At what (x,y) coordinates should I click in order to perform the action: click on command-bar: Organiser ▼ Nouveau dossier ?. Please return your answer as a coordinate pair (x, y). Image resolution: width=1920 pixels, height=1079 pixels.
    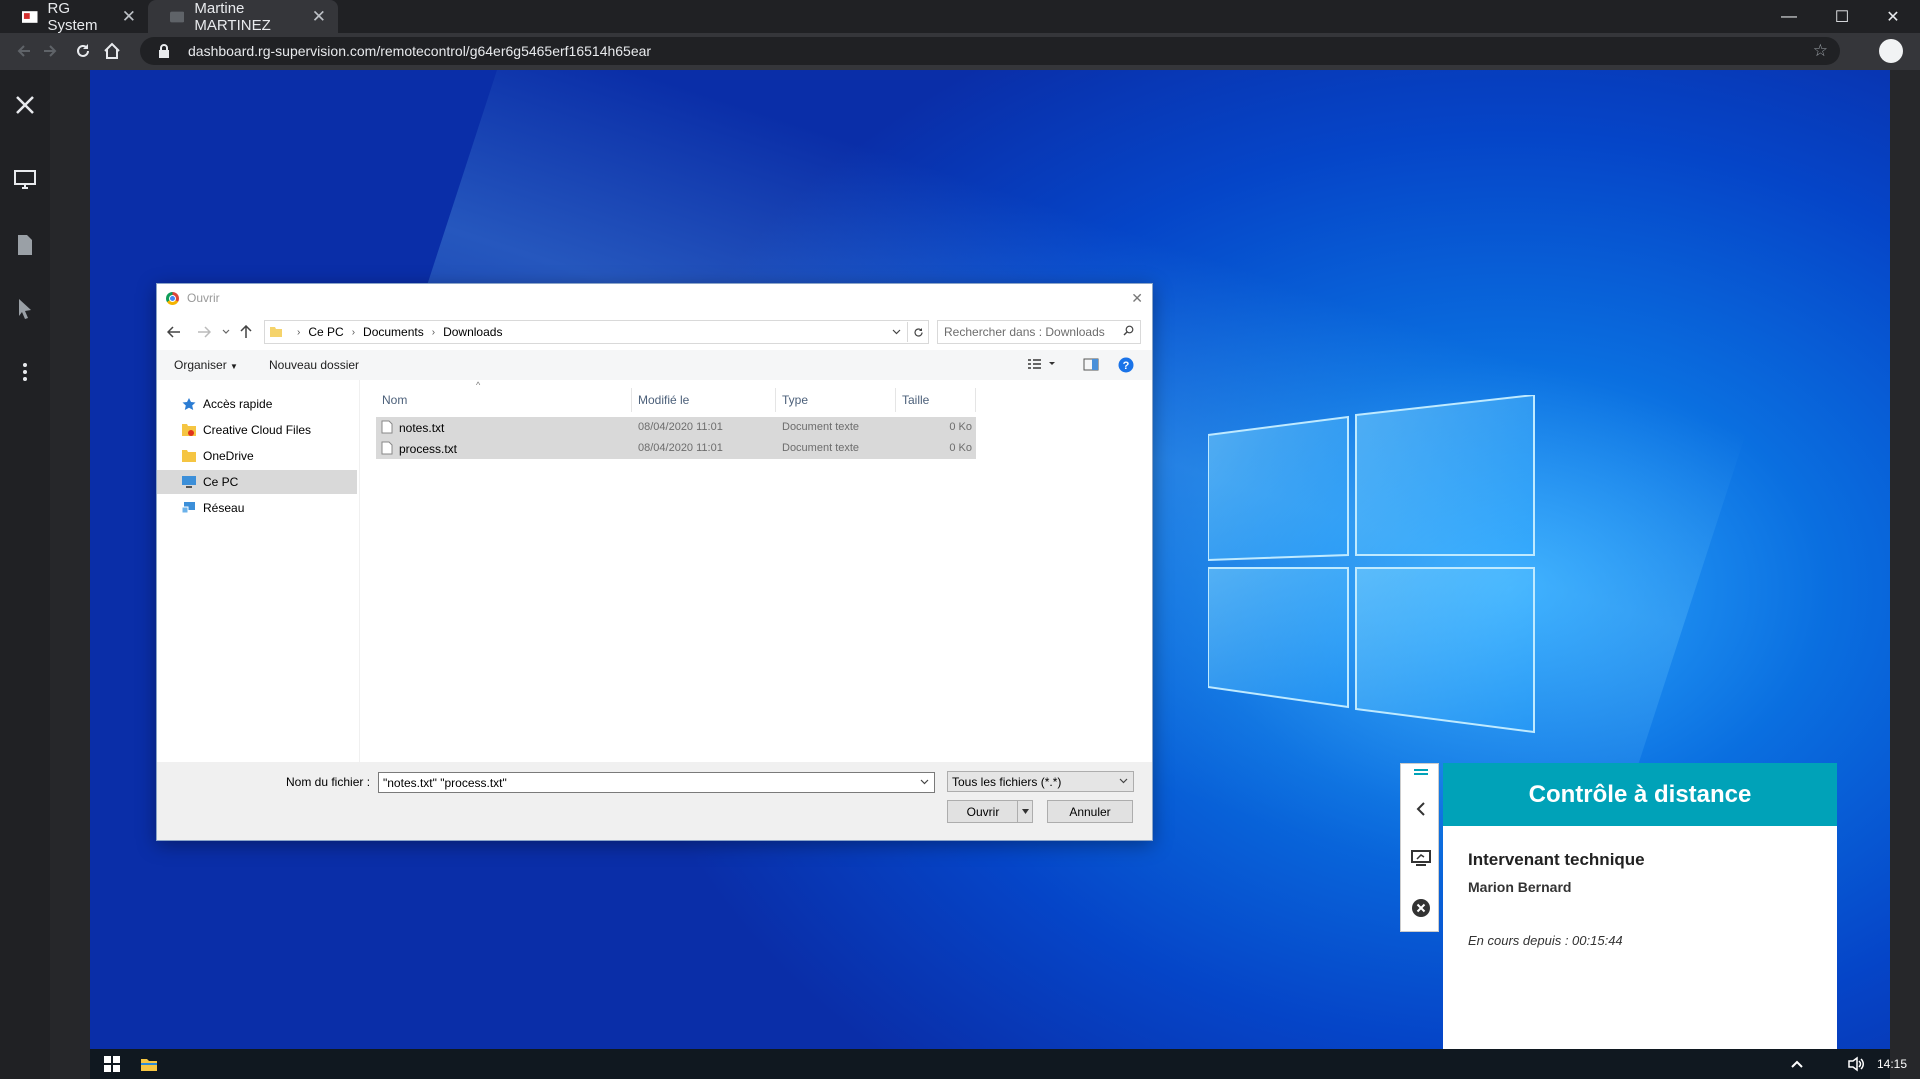
    Looking at the image, I should click on (654, 365).